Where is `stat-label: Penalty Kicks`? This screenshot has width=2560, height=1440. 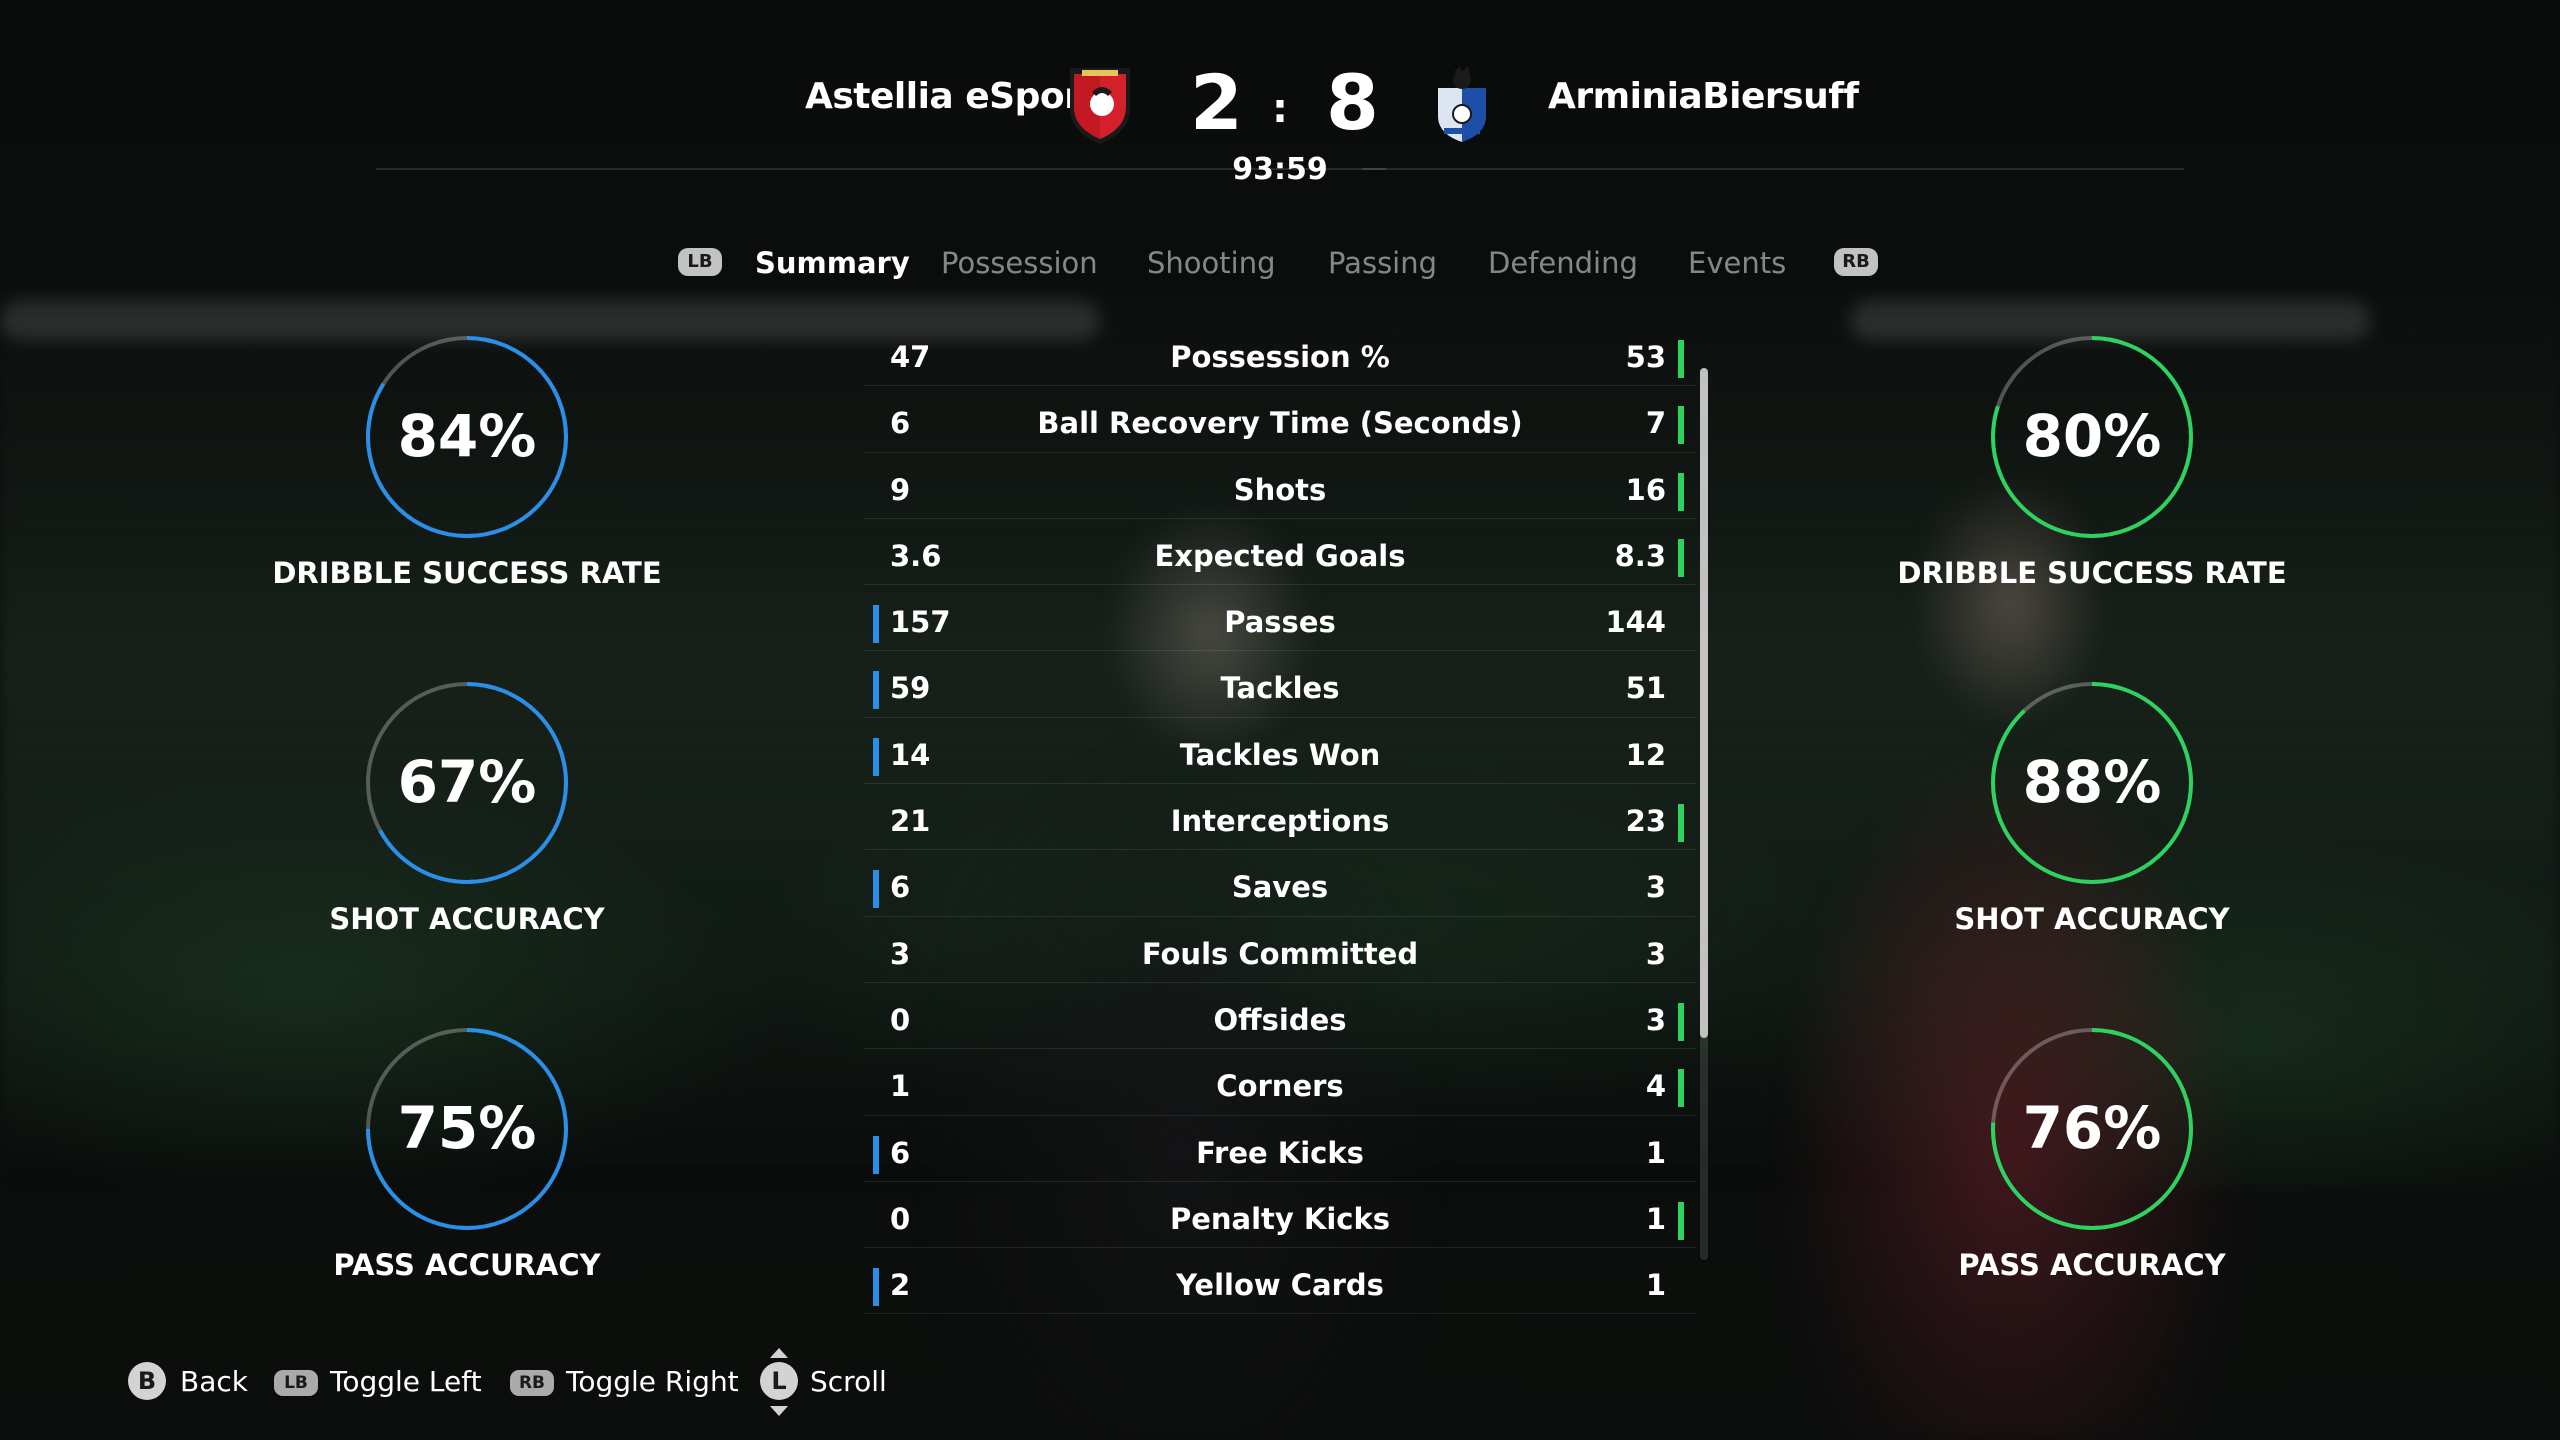
stat-label: Penalty Kicks is located at coordinates (1280, 1218).